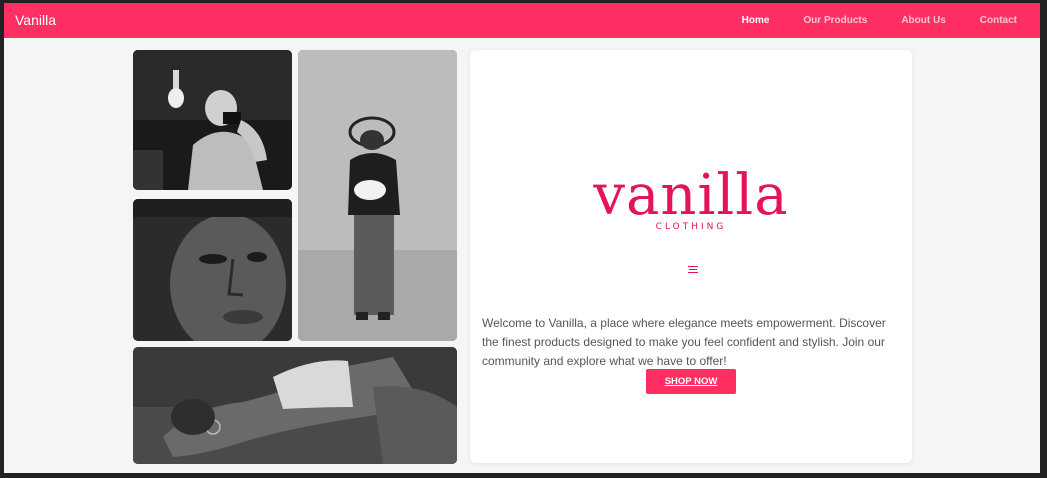 The image size is (1047, 478). What do you see at coordinates (212, 120) in the screenshot?
I see `gallery-photo-camera-woman` at bounding box center [212, 120].